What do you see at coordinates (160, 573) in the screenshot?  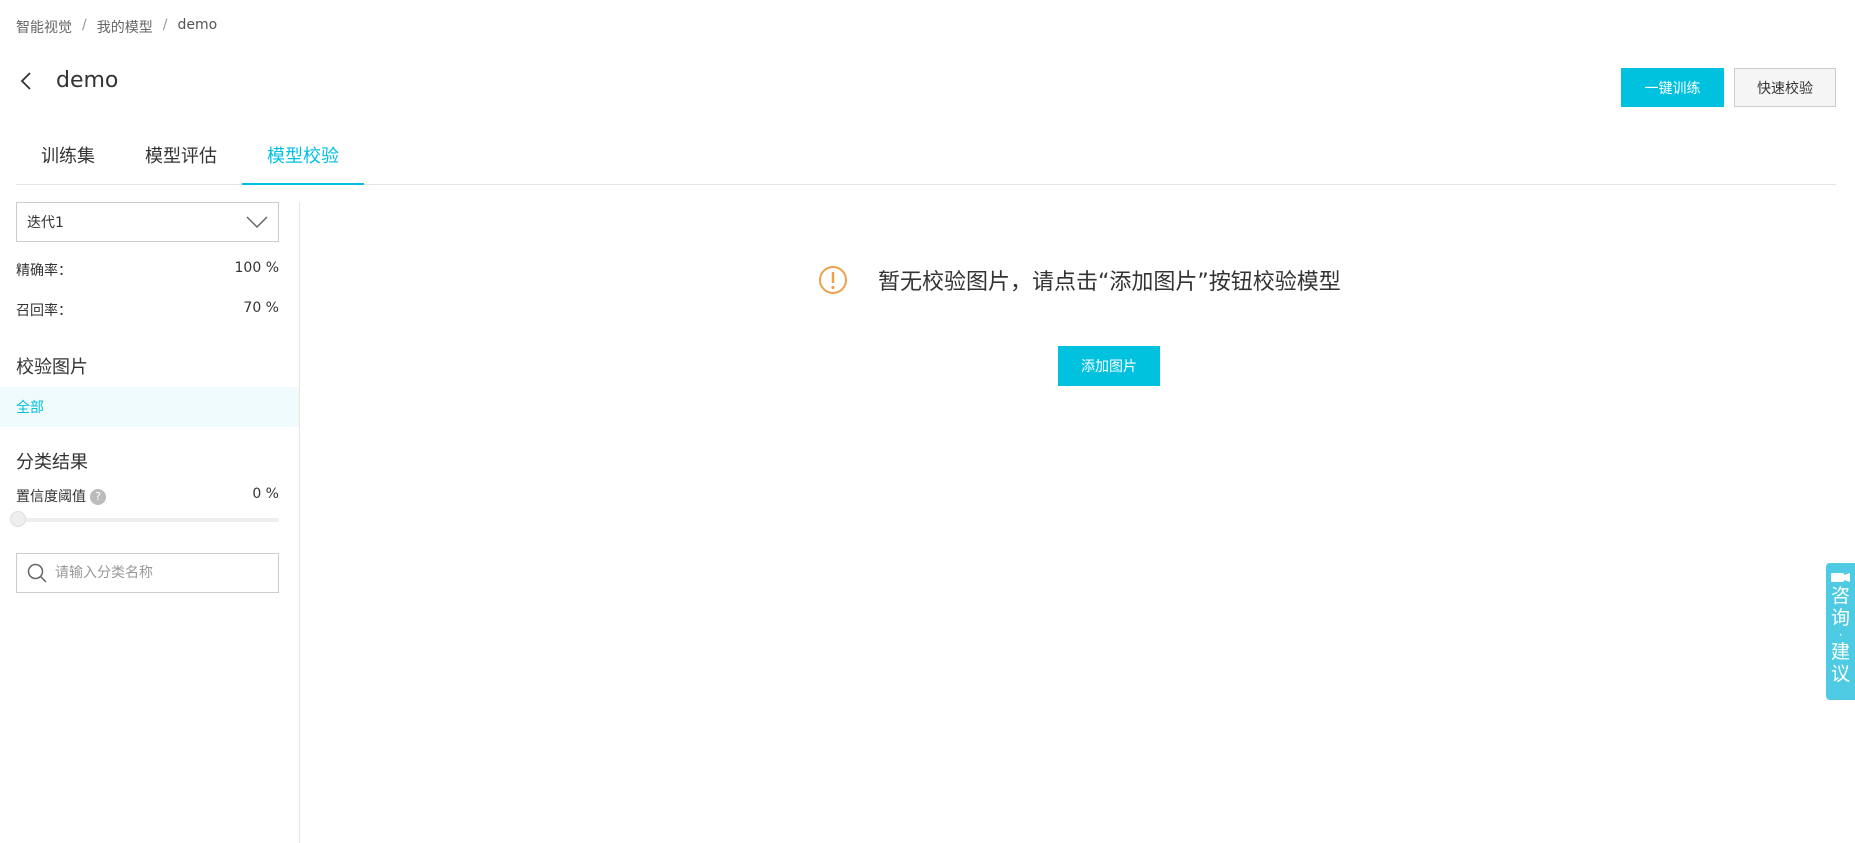 I see `category-search-input` at bounding box center [160, 573].